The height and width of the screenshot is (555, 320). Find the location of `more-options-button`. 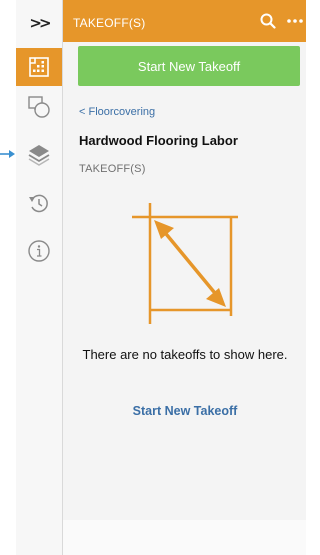

more-options-button is located at coordinates (294, 21).